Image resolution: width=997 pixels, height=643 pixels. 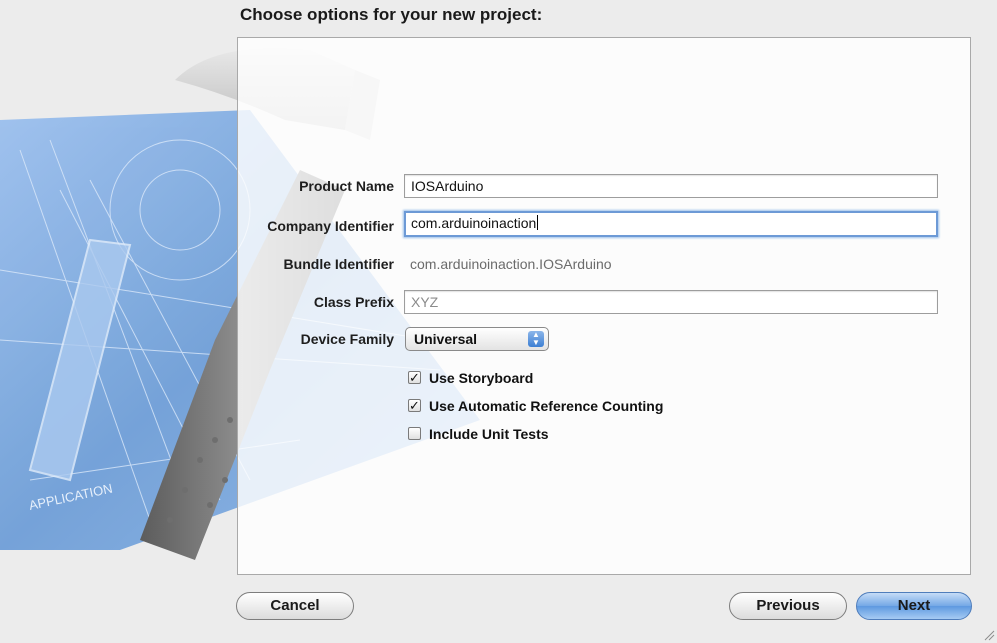 What do you see at coordinates (538, 222) in the screenshot?
I see `text-caret` at bounding box center [538, 222].